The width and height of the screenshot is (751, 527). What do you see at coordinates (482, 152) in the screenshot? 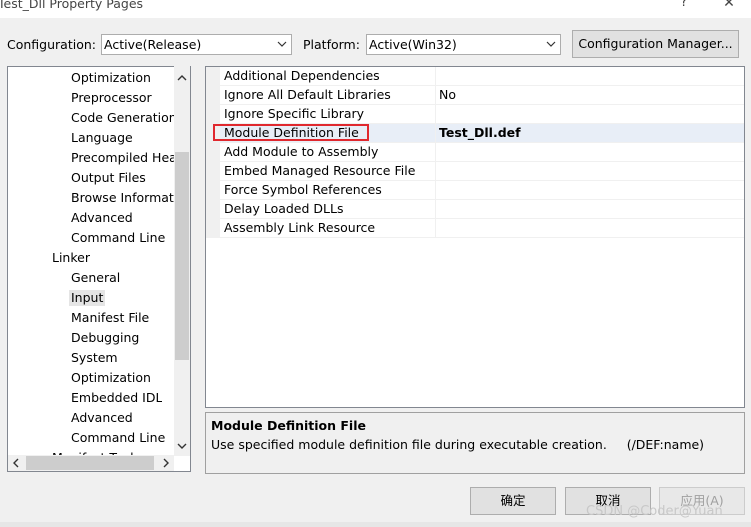
I see `property-row: Add Module to Assembly` at bounding box center [482, 152].